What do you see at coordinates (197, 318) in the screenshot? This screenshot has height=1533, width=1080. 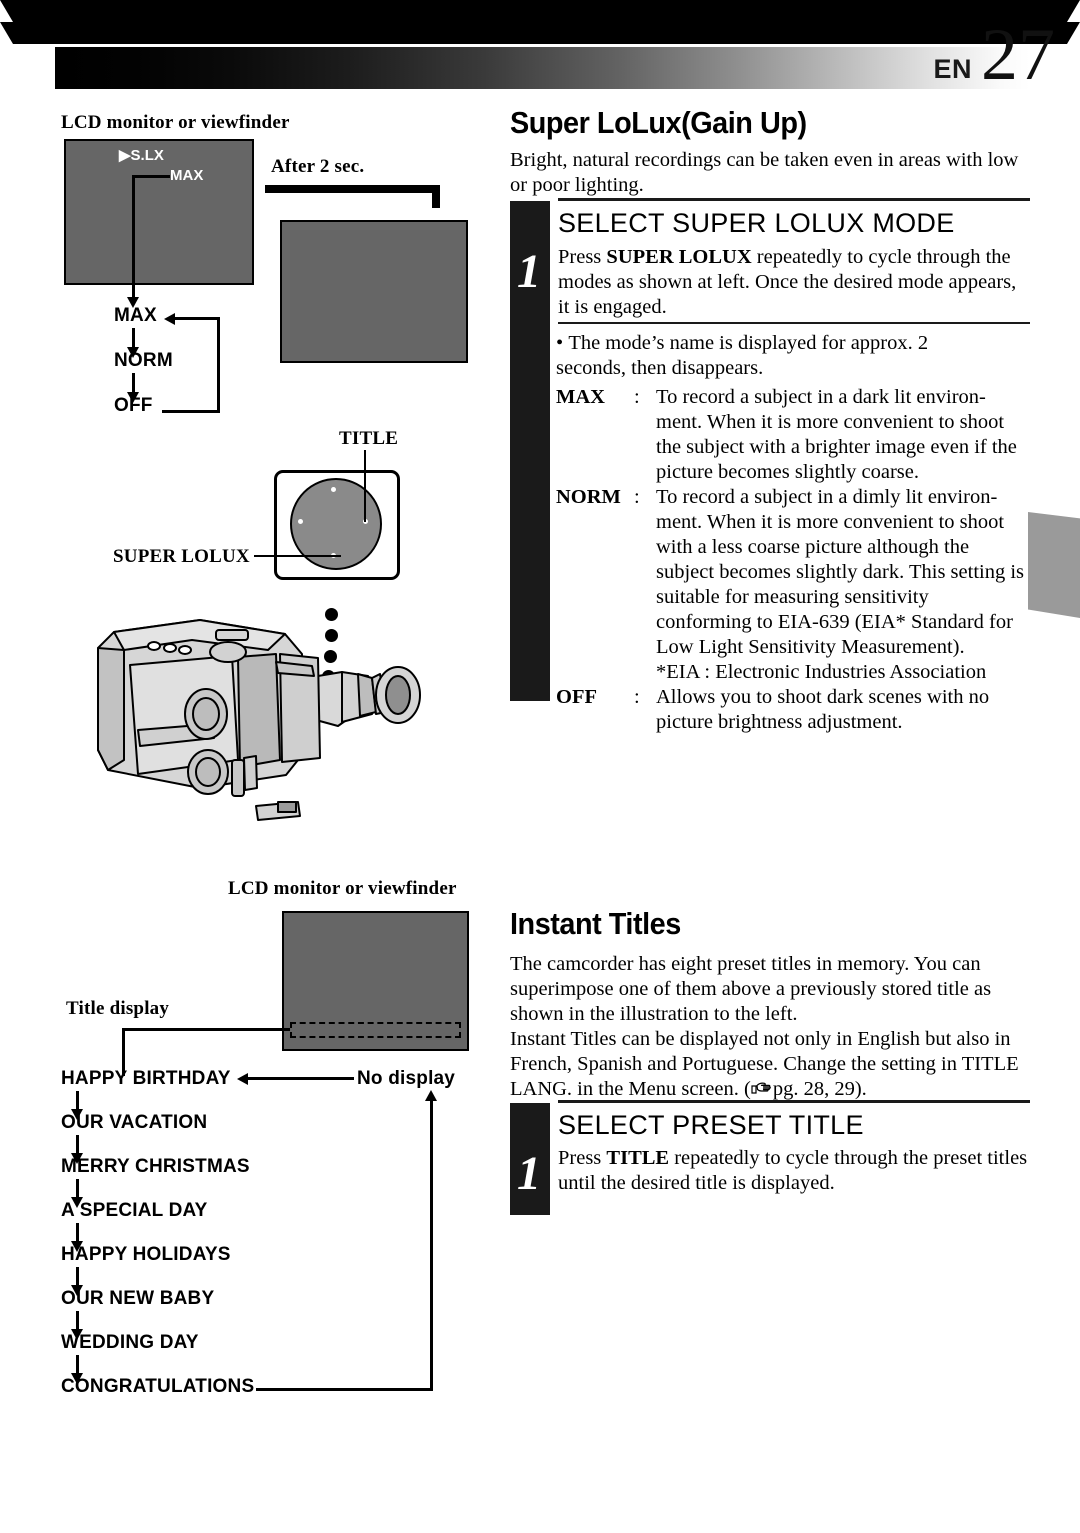 I see `cycle-loop-top` at bounding box center [197, 318].